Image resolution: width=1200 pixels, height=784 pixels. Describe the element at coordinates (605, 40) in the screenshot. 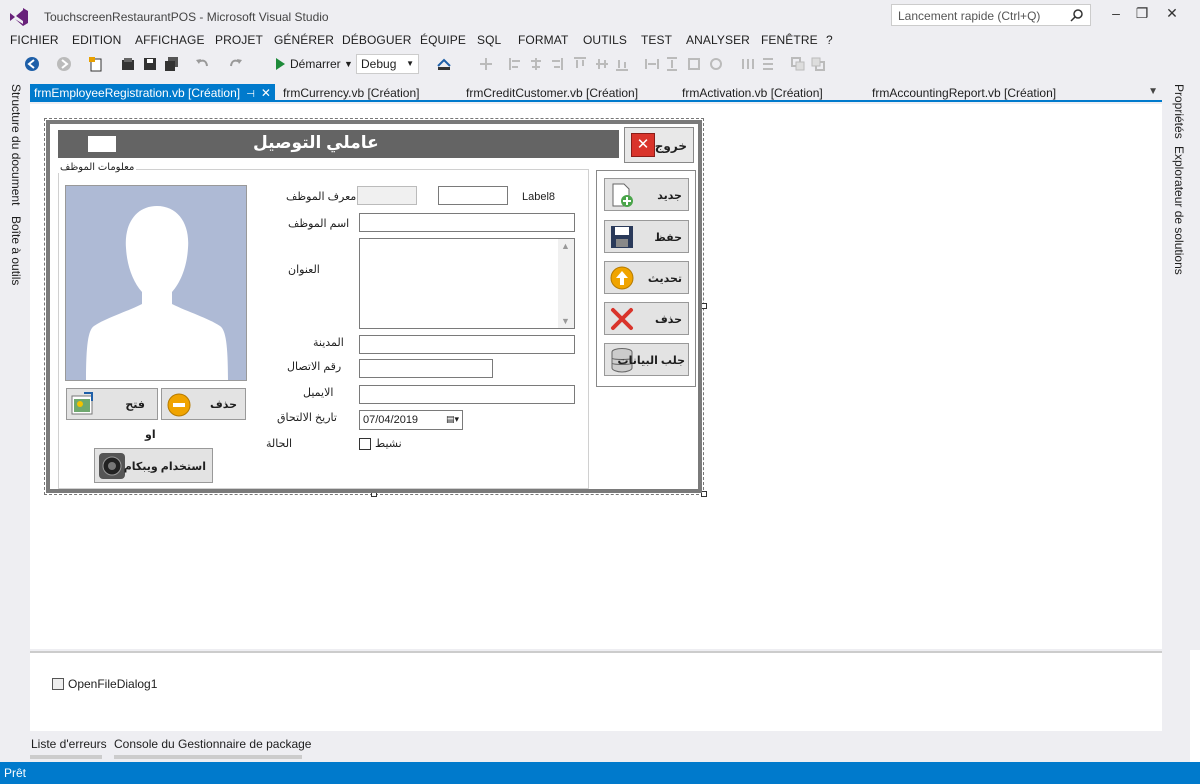

I see `menu-outils: OUTILS` at that location.